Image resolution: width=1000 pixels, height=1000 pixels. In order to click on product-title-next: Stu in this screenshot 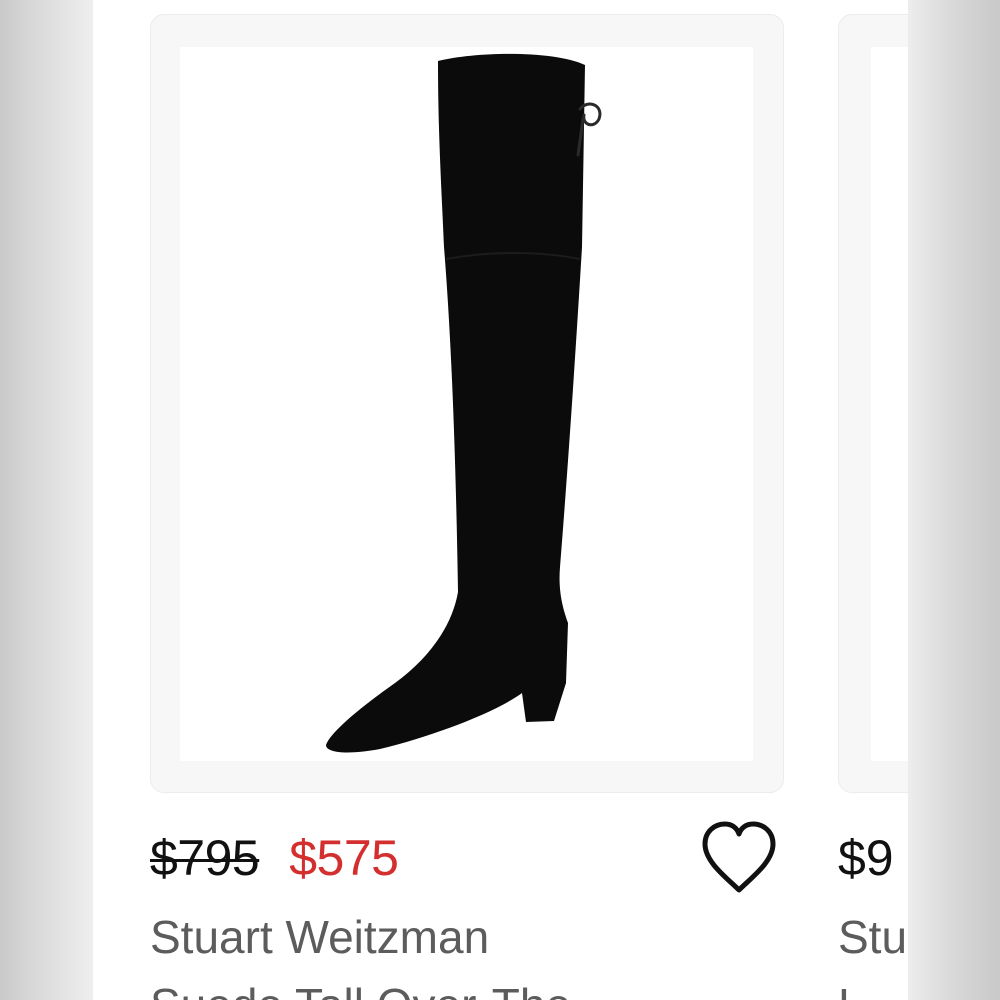, I will do `click(872, 937)`.